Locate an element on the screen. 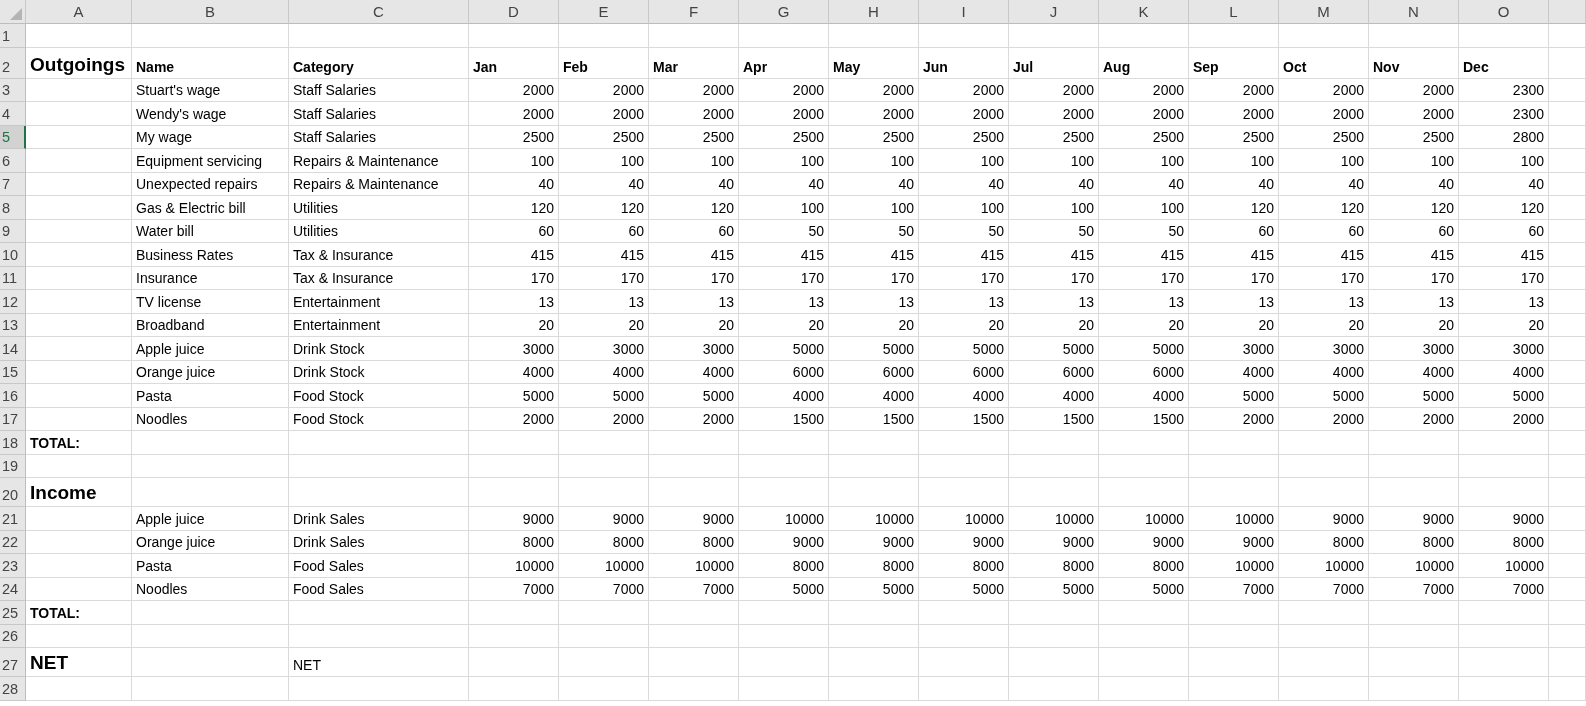 The image size is (1586, 706). table-cell: 10000 is located at coordinates (694, 566).